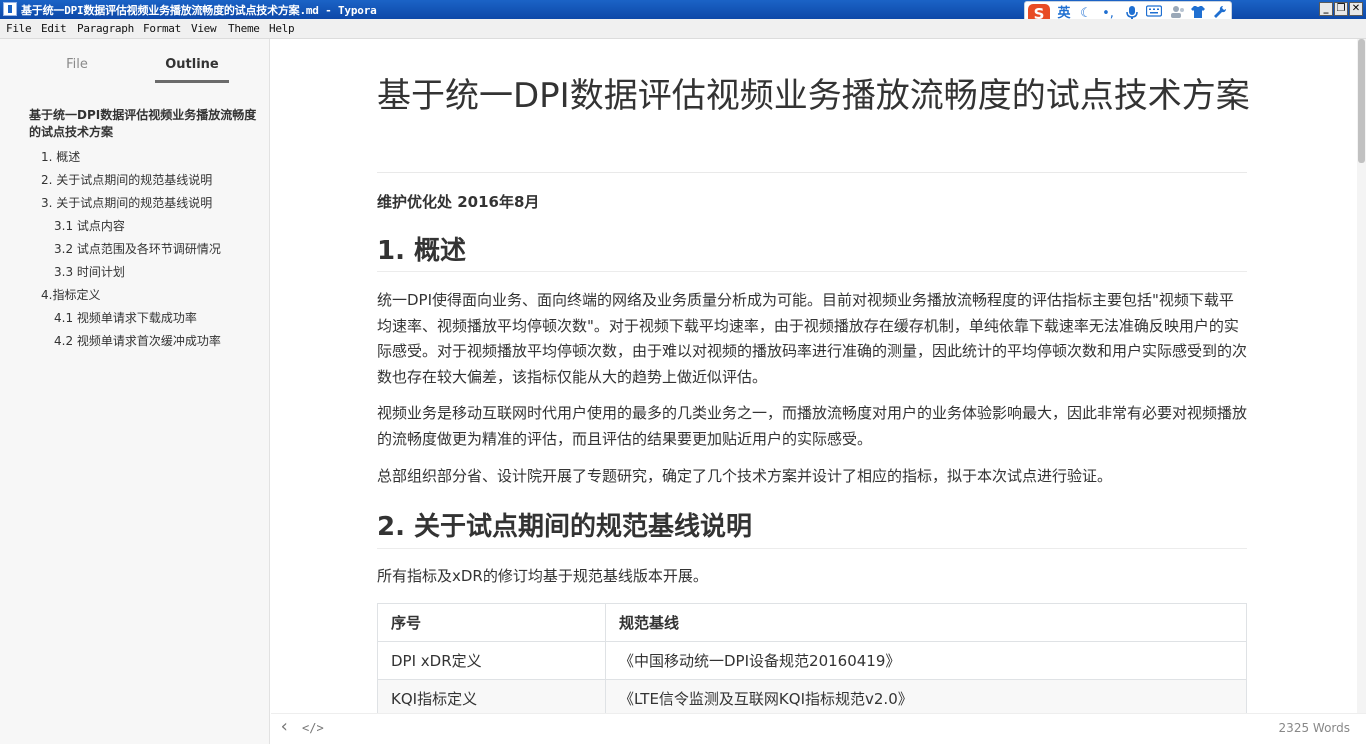  What do you see at coordinates (126, 179) in the screenshot?
I see `outline-item-2: 2. 关于试点期间的规范基线说明` at bounding box center [126, 179].